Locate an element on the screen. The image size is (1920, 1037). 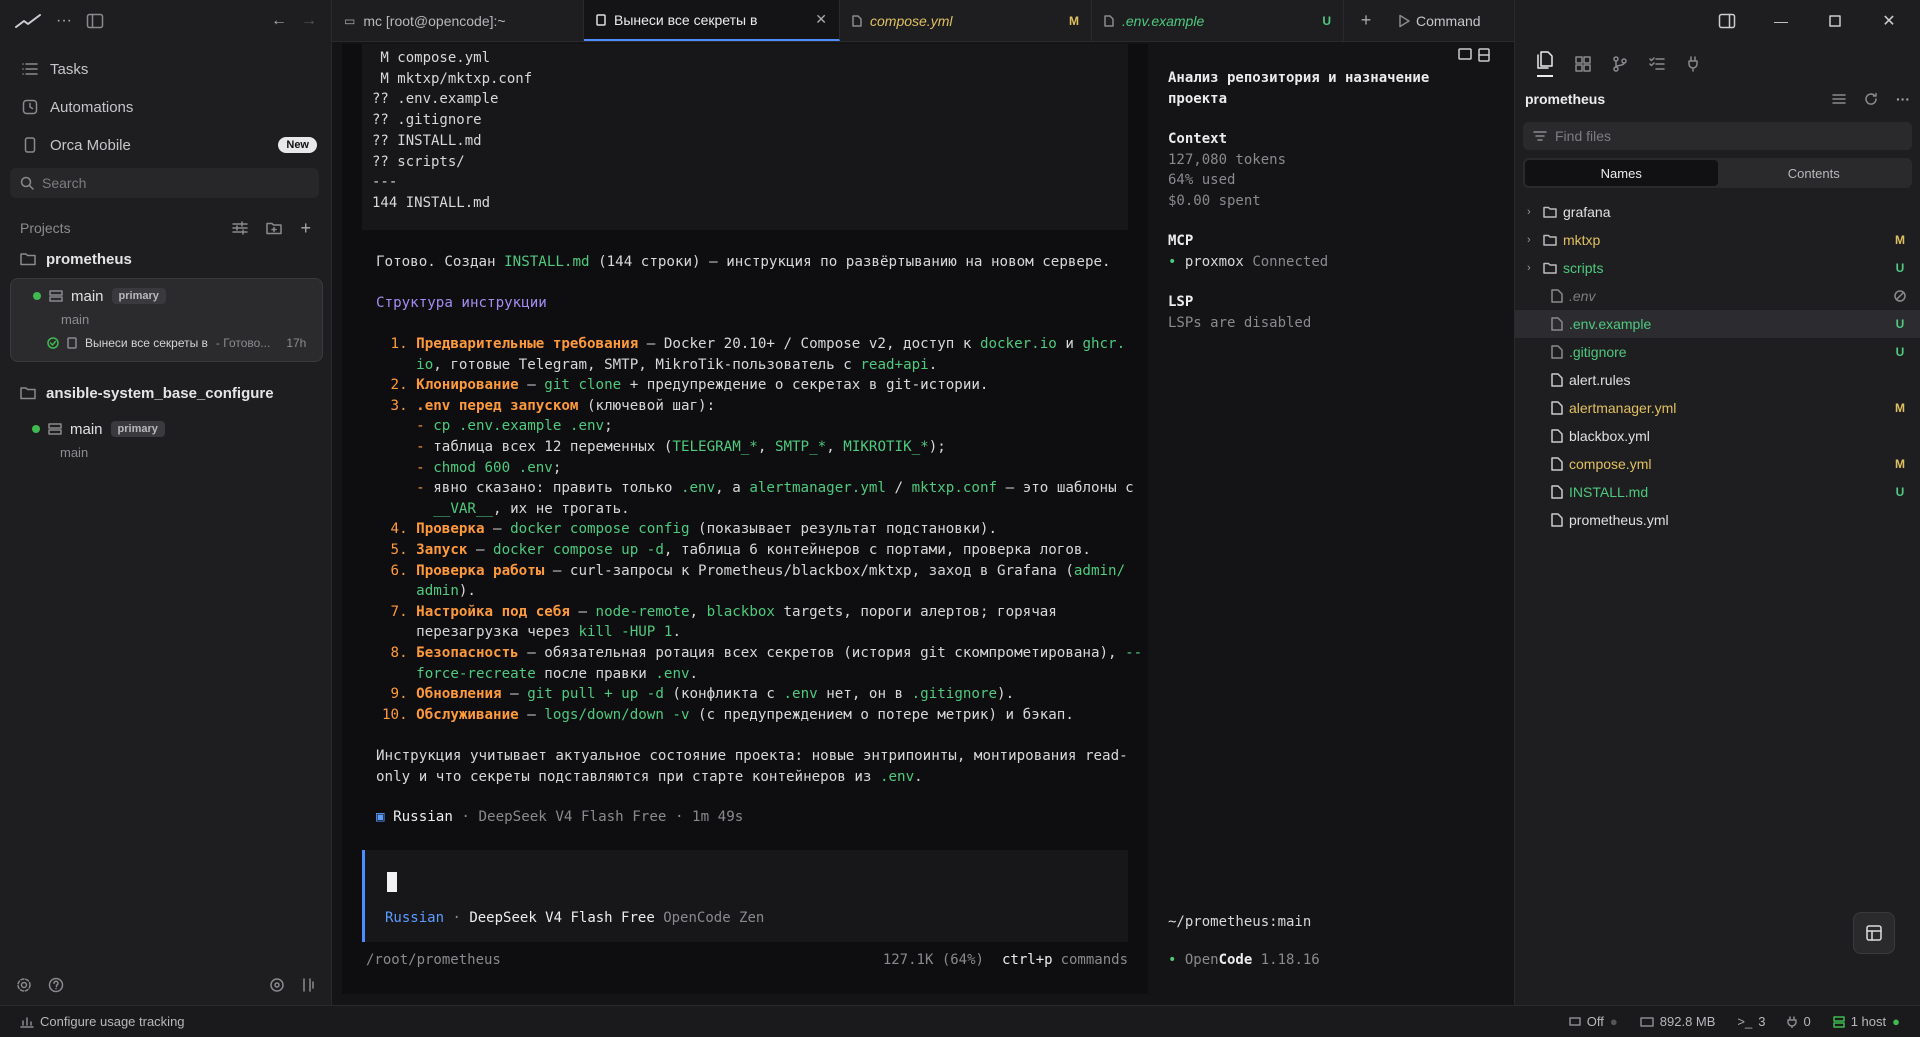
refresh-icon is located at coordinates (1871, 99).